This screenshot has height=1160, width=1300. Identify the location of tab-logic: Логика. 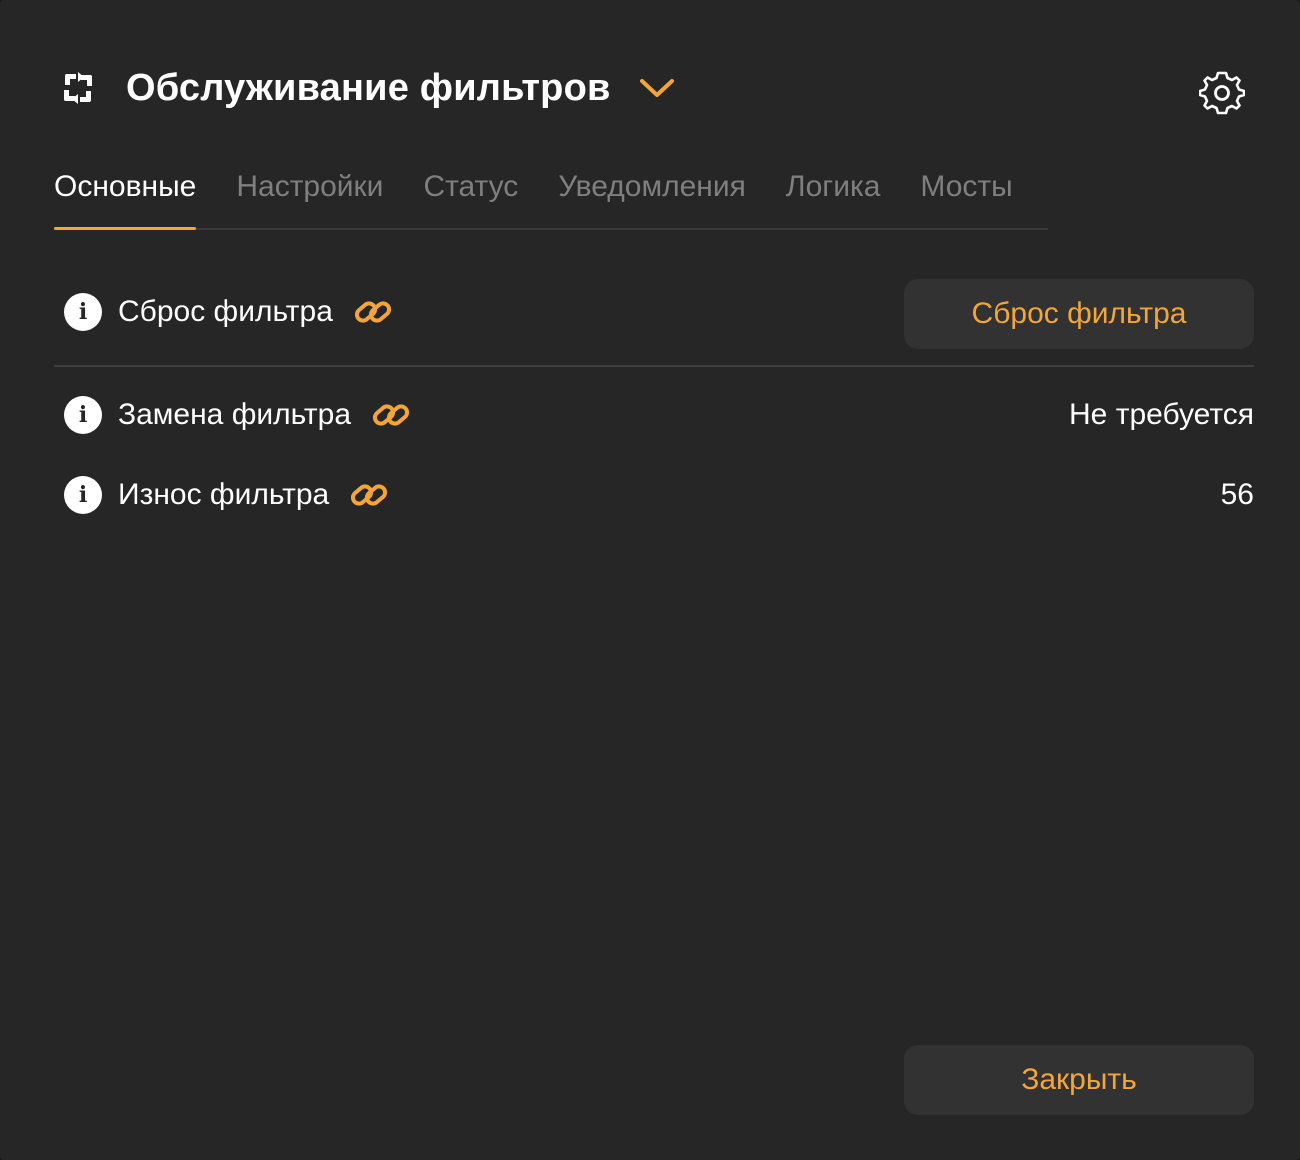
(833, 194).